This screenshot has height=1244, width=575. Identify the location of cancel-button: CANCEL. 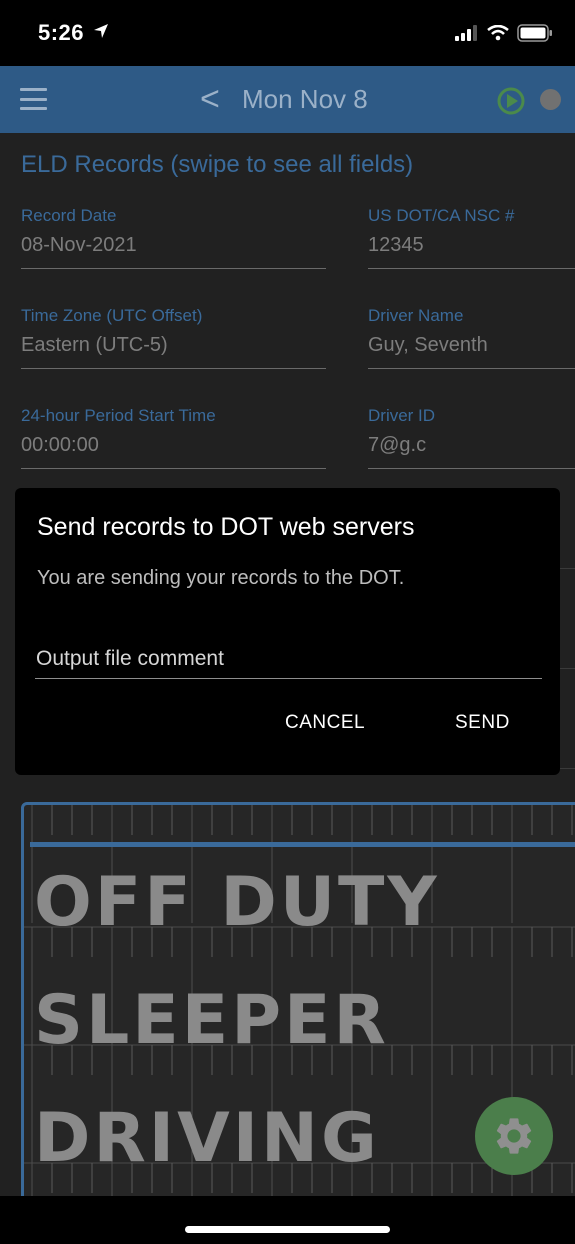
(325, 723).